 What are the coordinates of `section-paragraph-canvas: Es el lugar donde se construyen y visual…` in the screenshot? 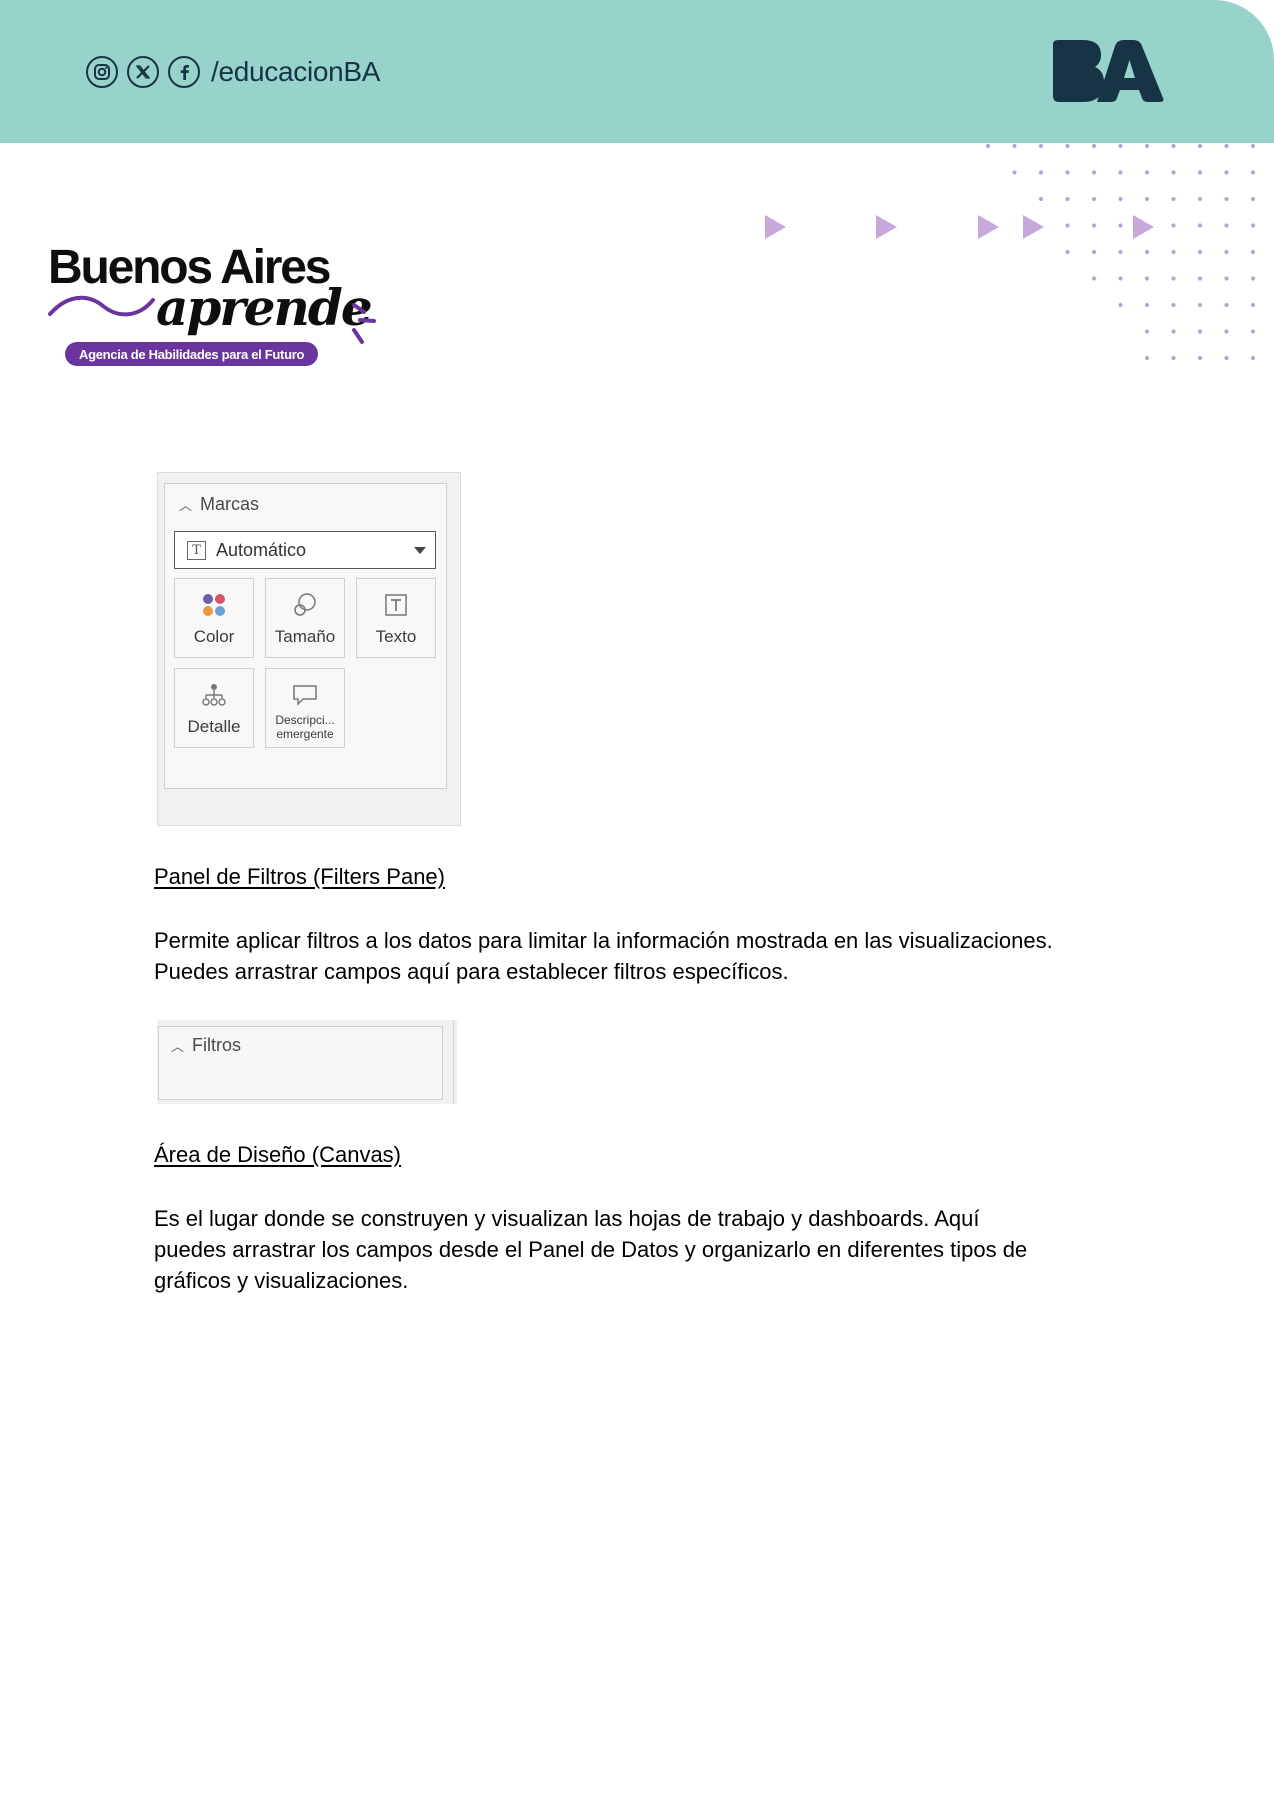 It's located at (591, 1249).